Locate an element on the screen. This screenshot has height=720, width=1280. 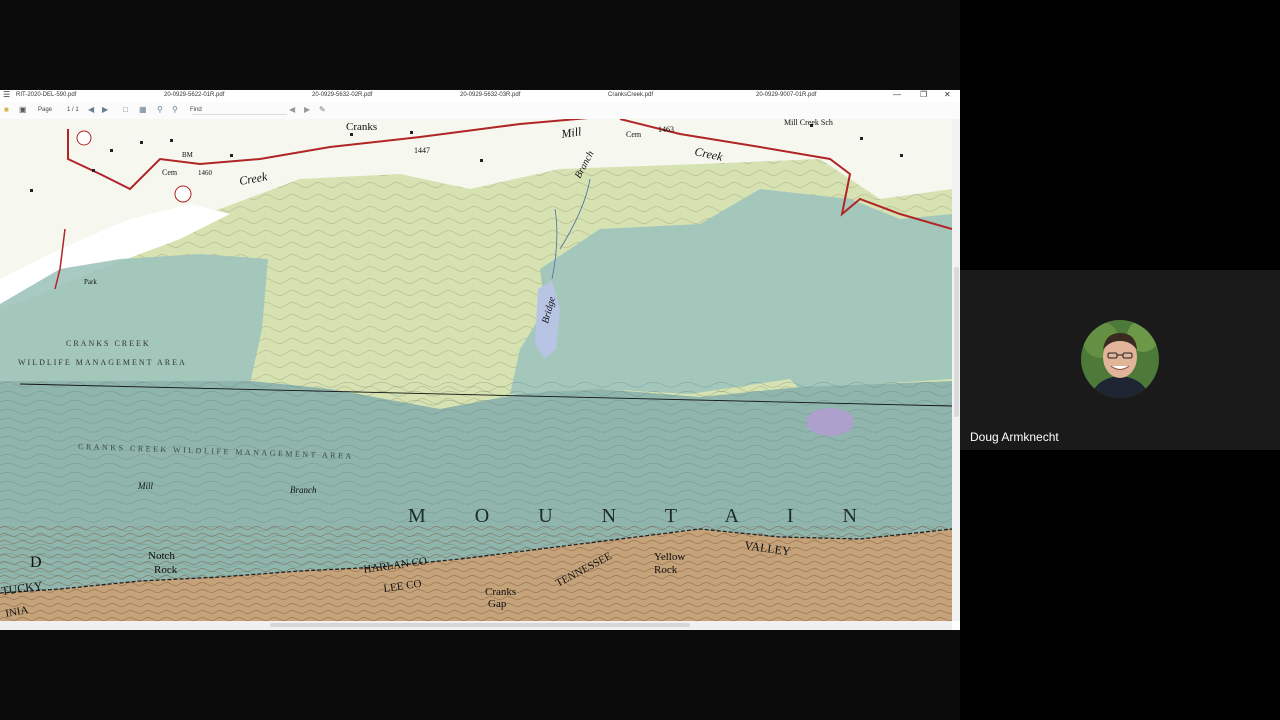
label-elev-1463: 1463 is located at coordinates (666, 129).